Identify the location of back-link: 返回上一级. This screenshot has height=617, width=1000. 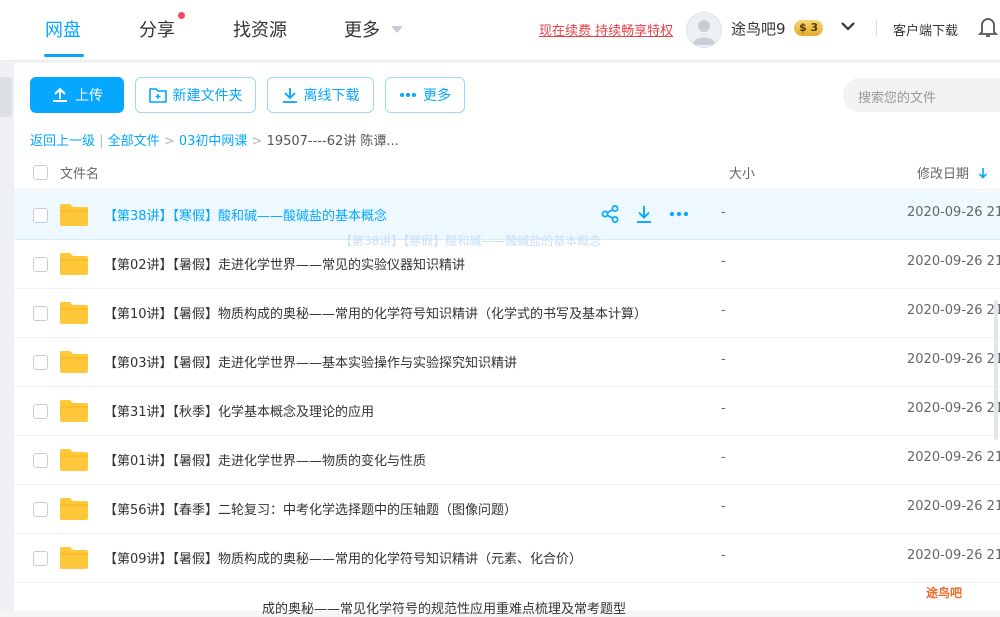
(62, 141).